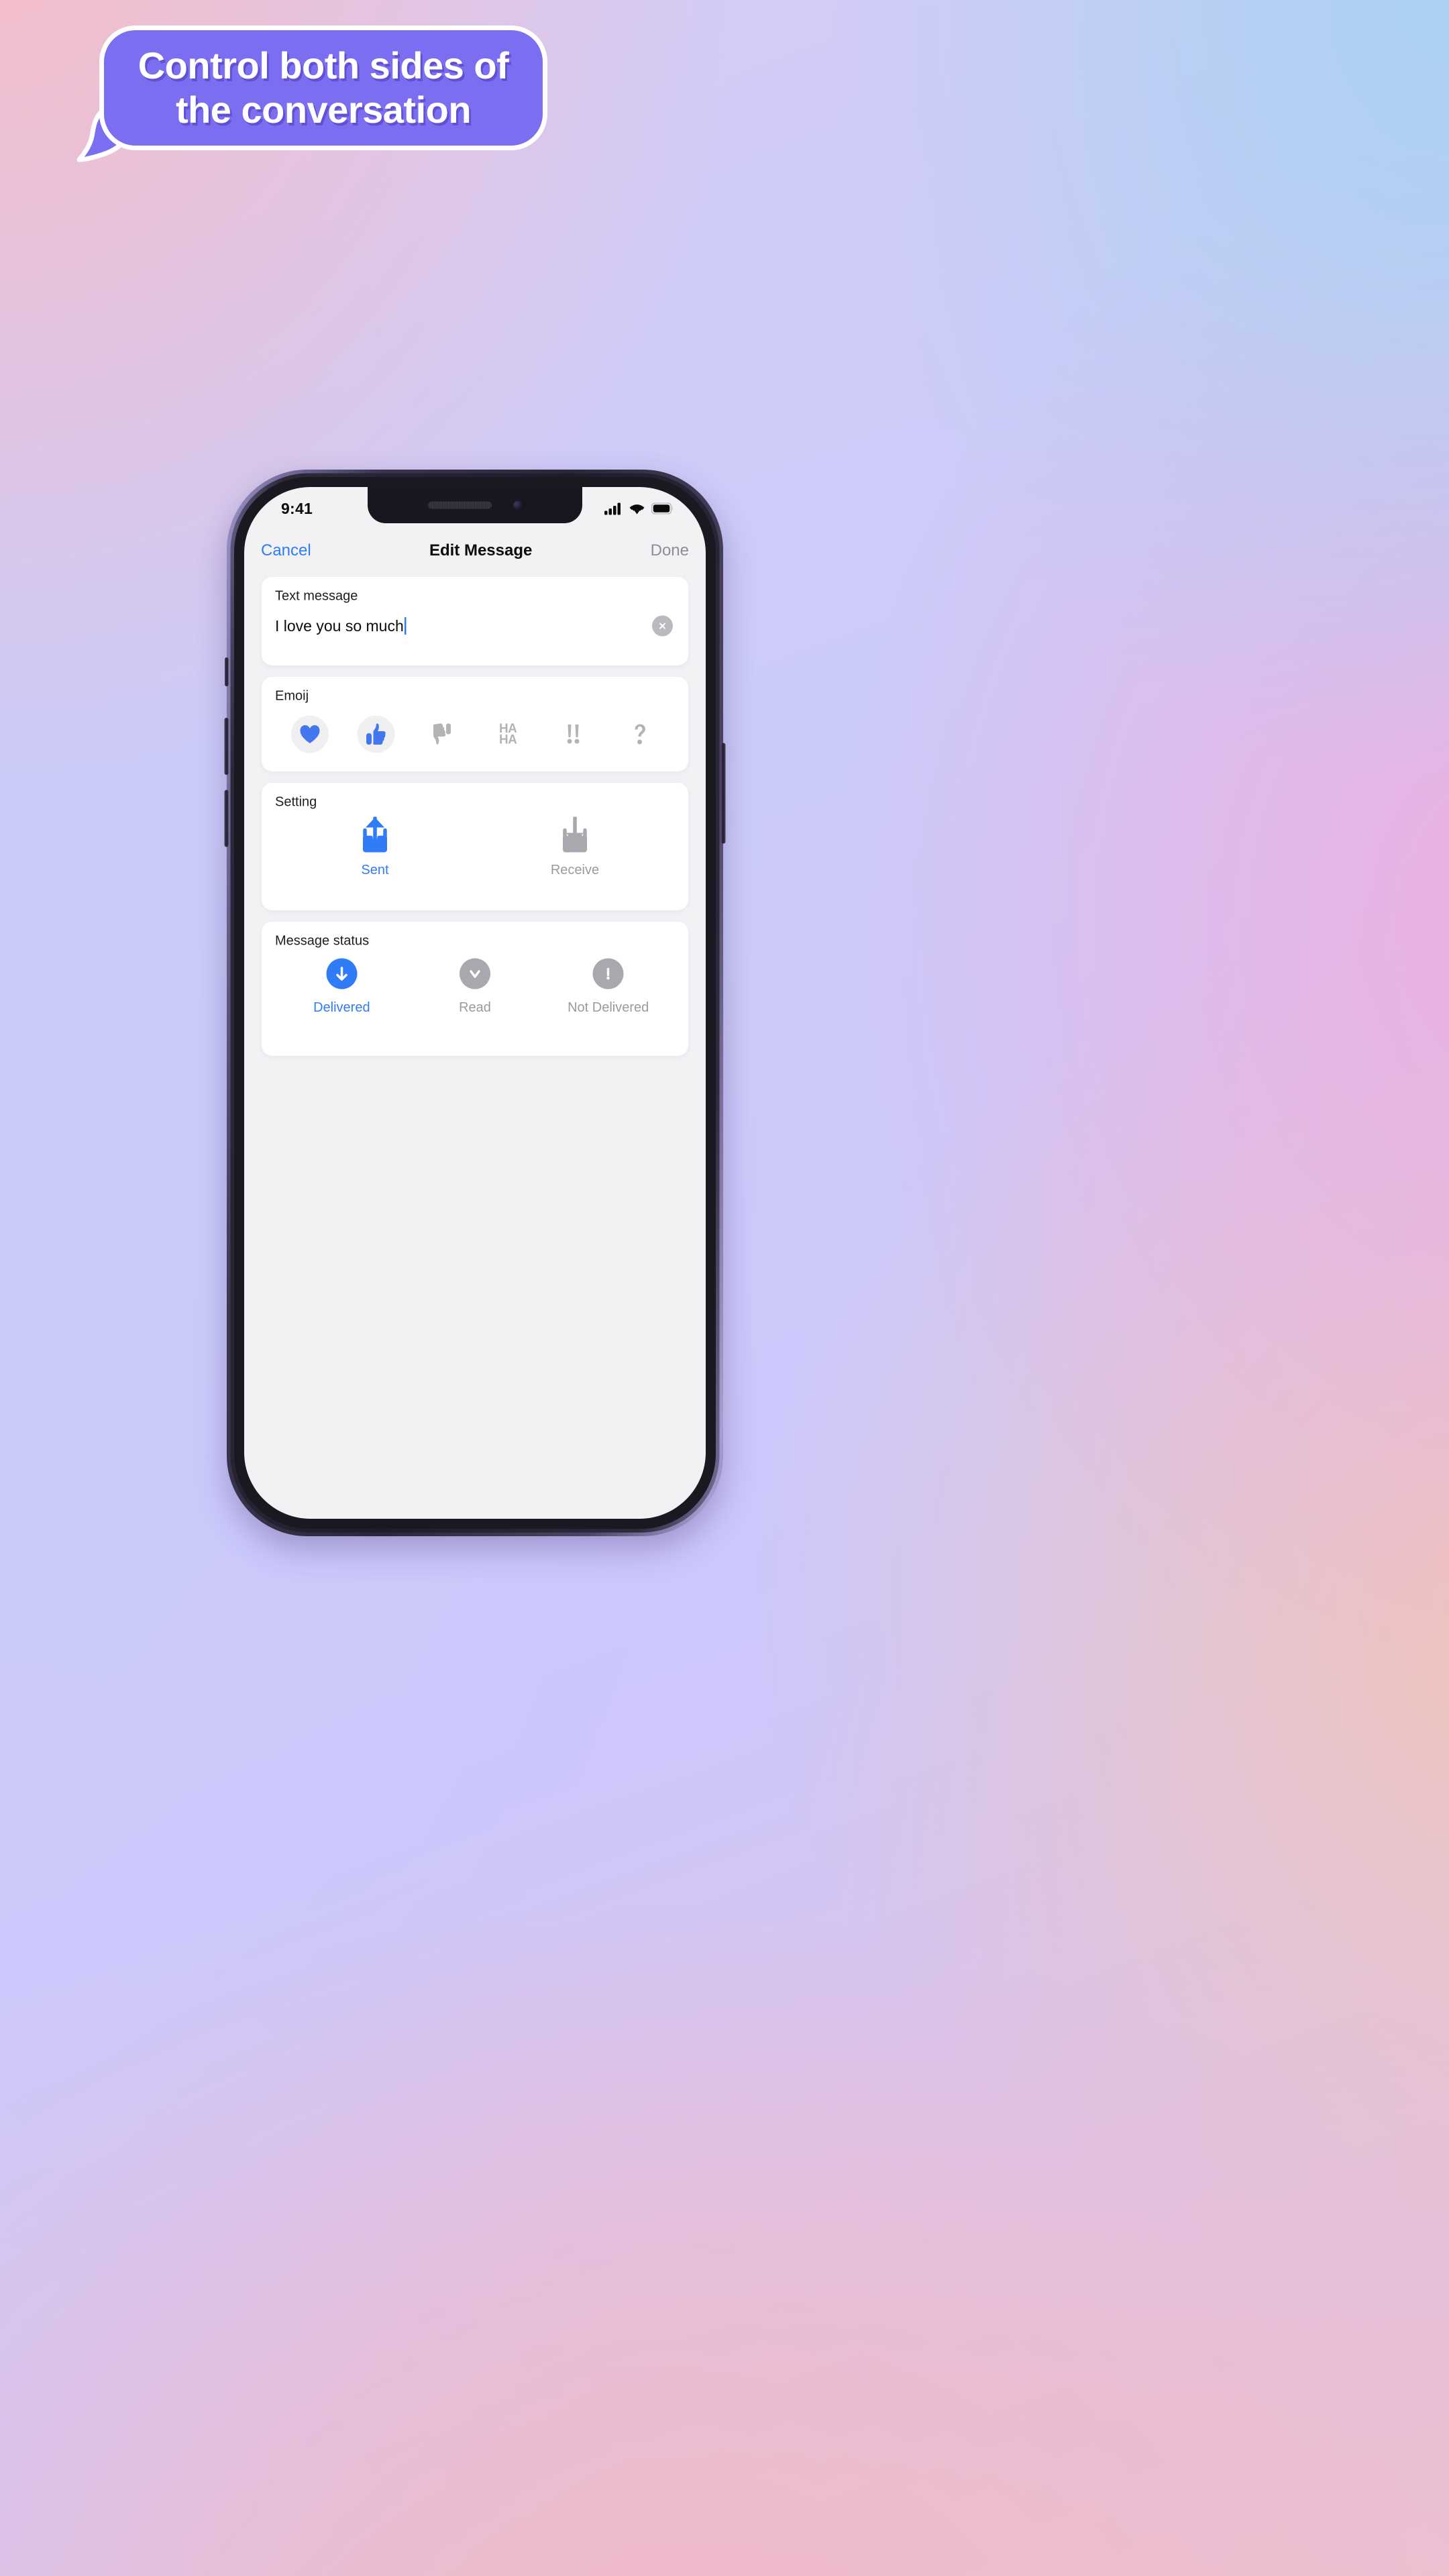 This screenshot has width=1449, height=2576. I want to click on wifi-icon, so click(637, 509).